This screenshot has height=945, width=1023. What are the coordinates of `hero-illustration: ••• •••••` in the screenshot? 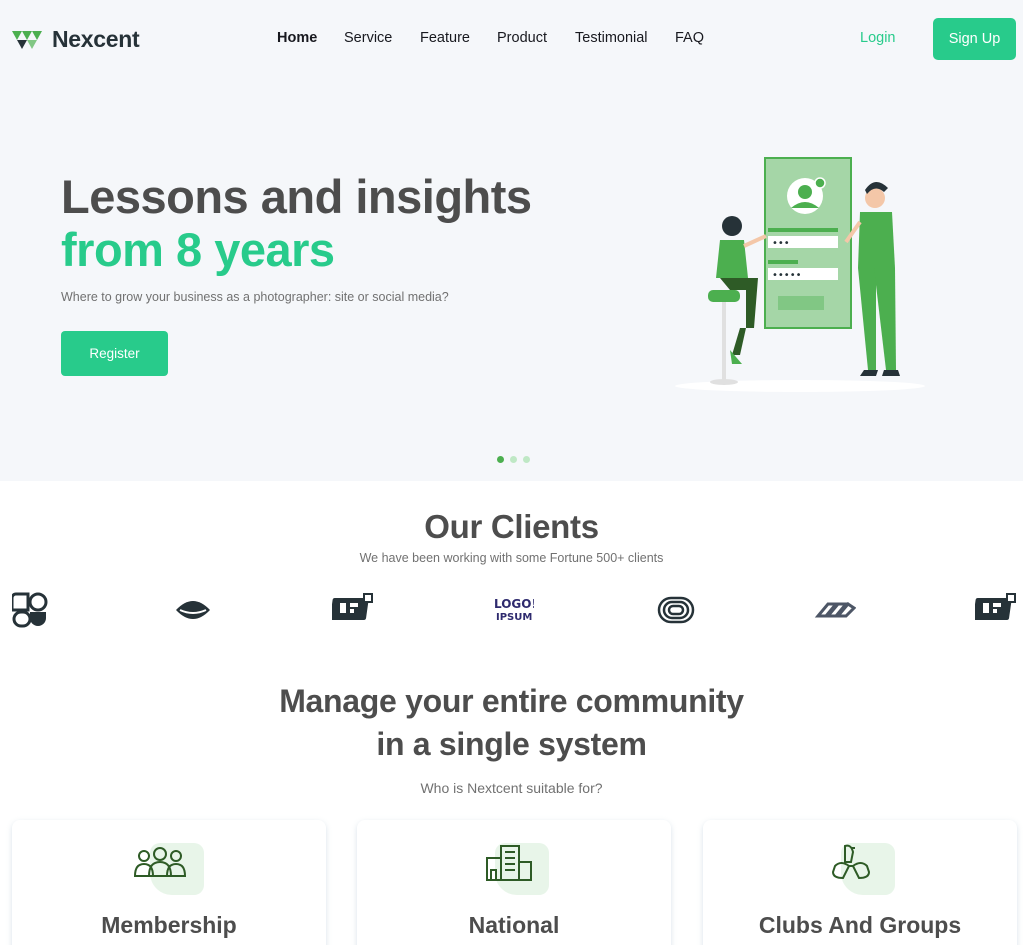 It's located at (800, 274).